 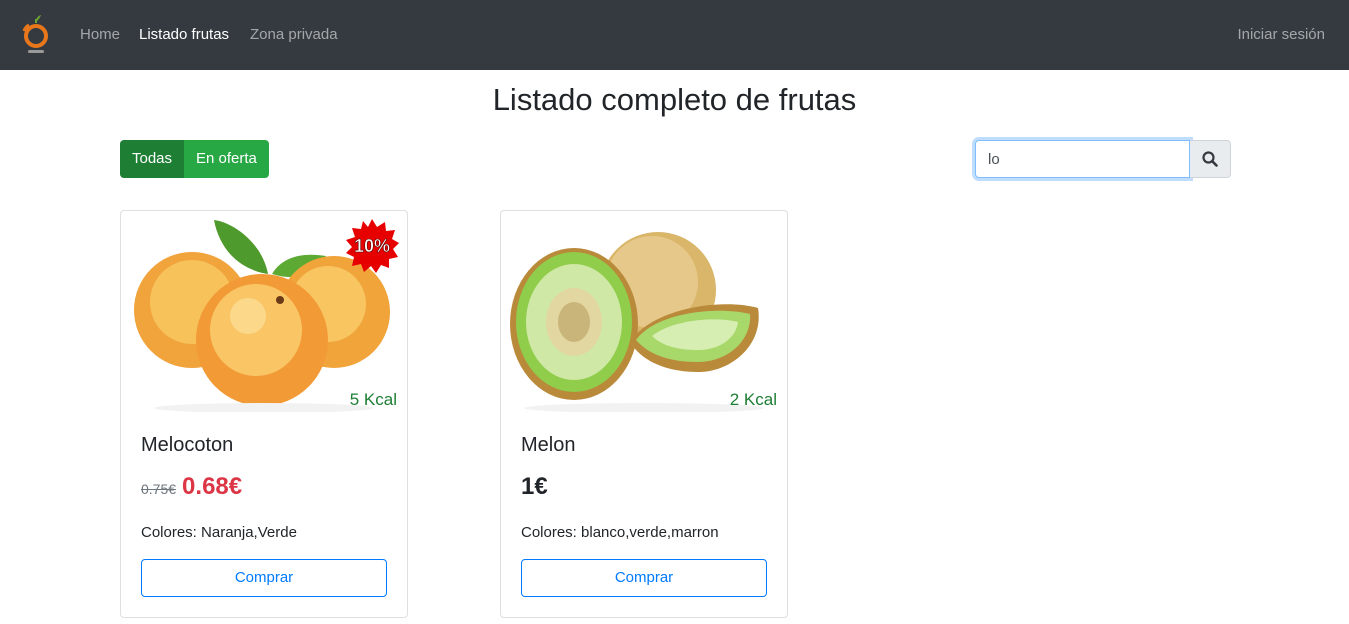 I want to click on price: 1€, so click(x=534, y=486).